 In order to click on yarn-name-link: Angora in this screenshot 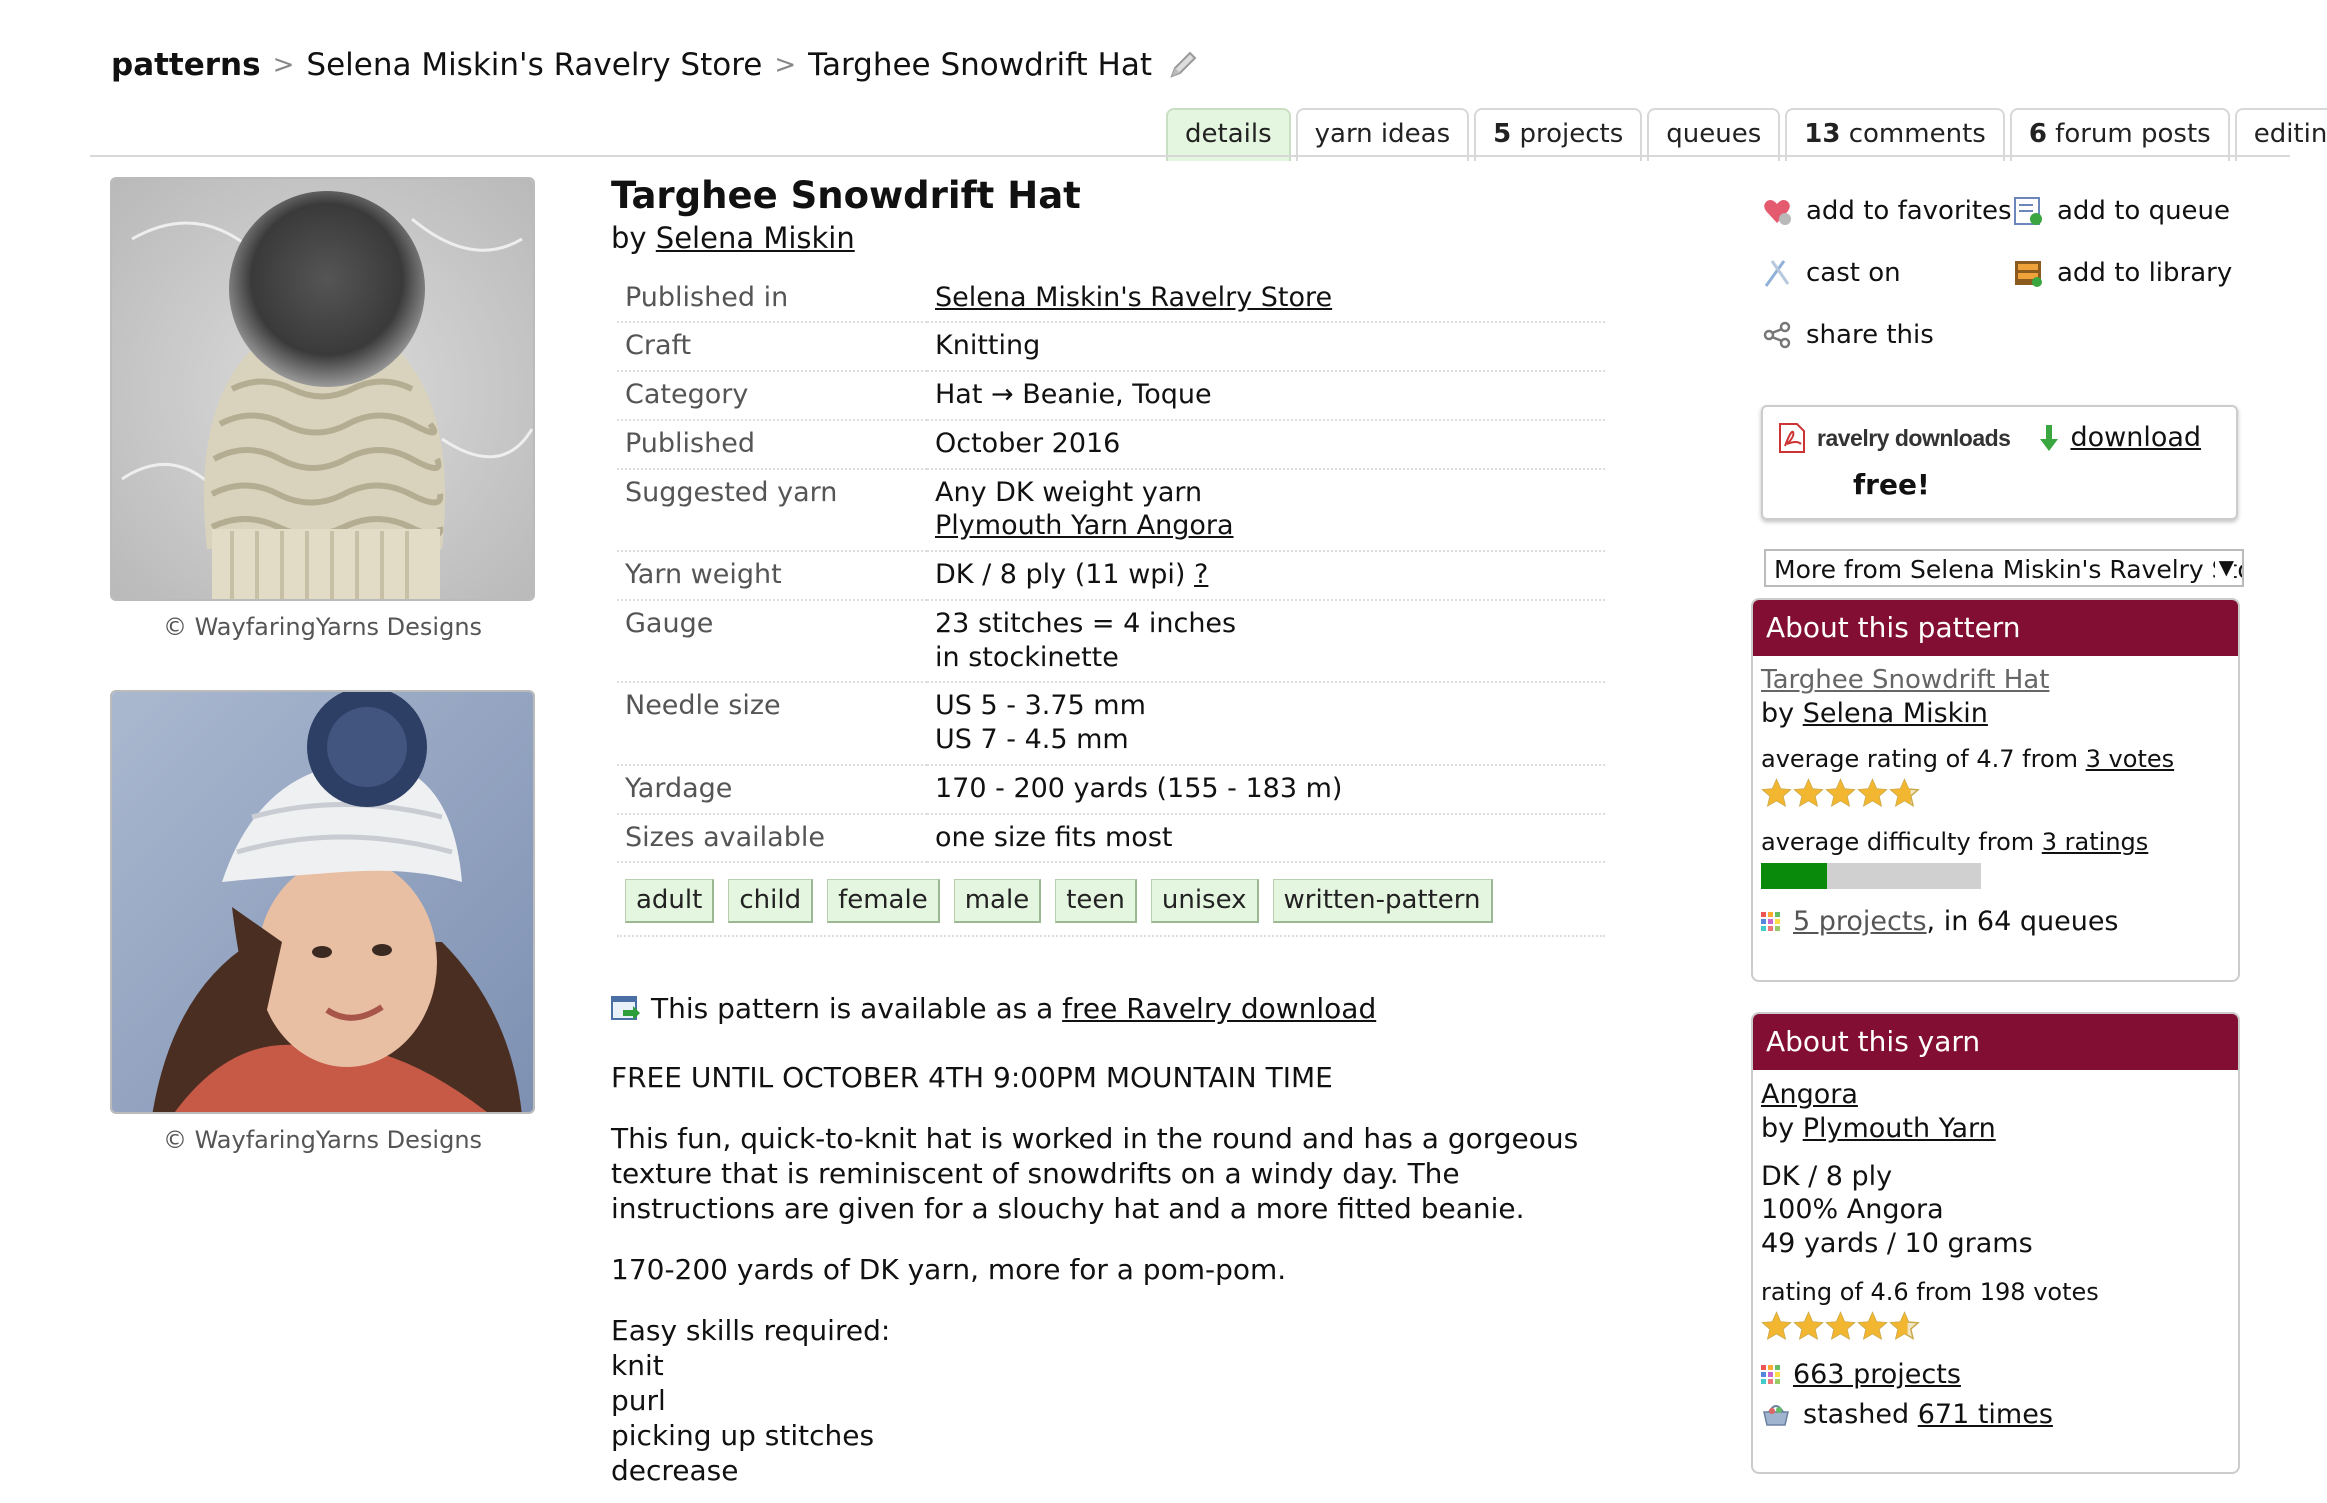, I will do `click(1809, 1094)`.